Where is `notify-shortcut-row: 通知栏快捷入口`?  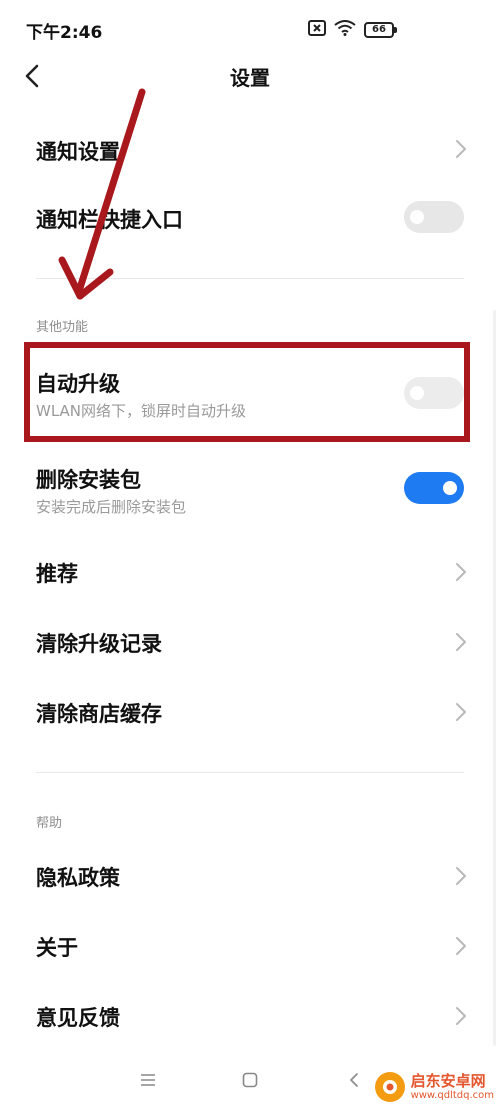
notify-shortcut-row: 通知栏快捷入口 is located at coordinates (250, 219).